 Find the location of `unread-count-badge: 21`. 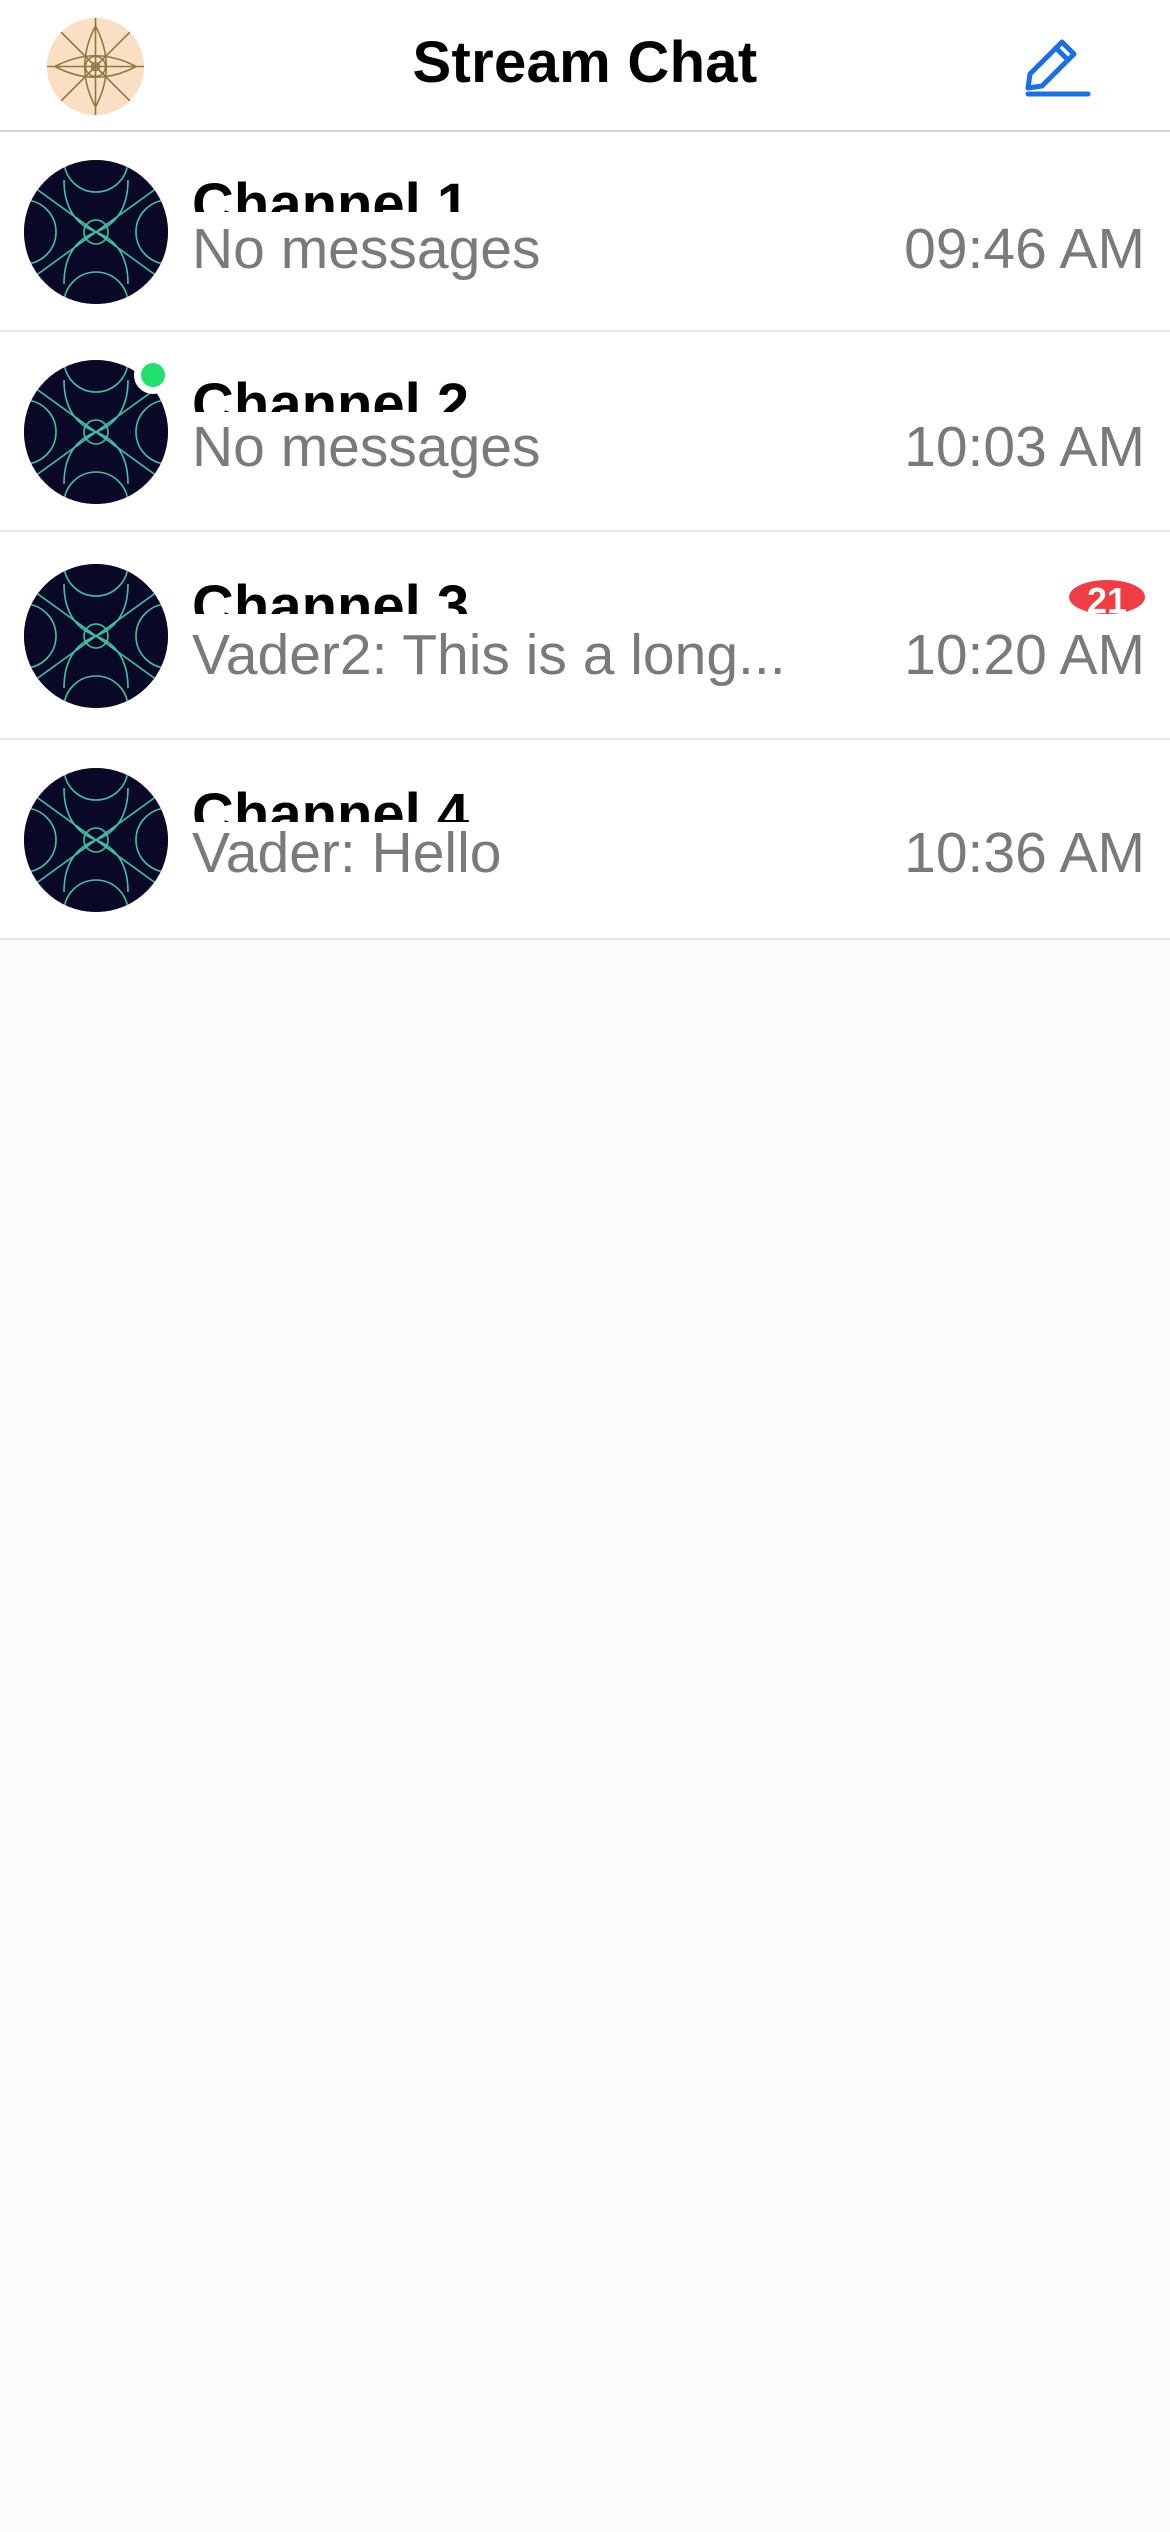

unread-count-badge: 21 is located at coordinates (1107, 597).